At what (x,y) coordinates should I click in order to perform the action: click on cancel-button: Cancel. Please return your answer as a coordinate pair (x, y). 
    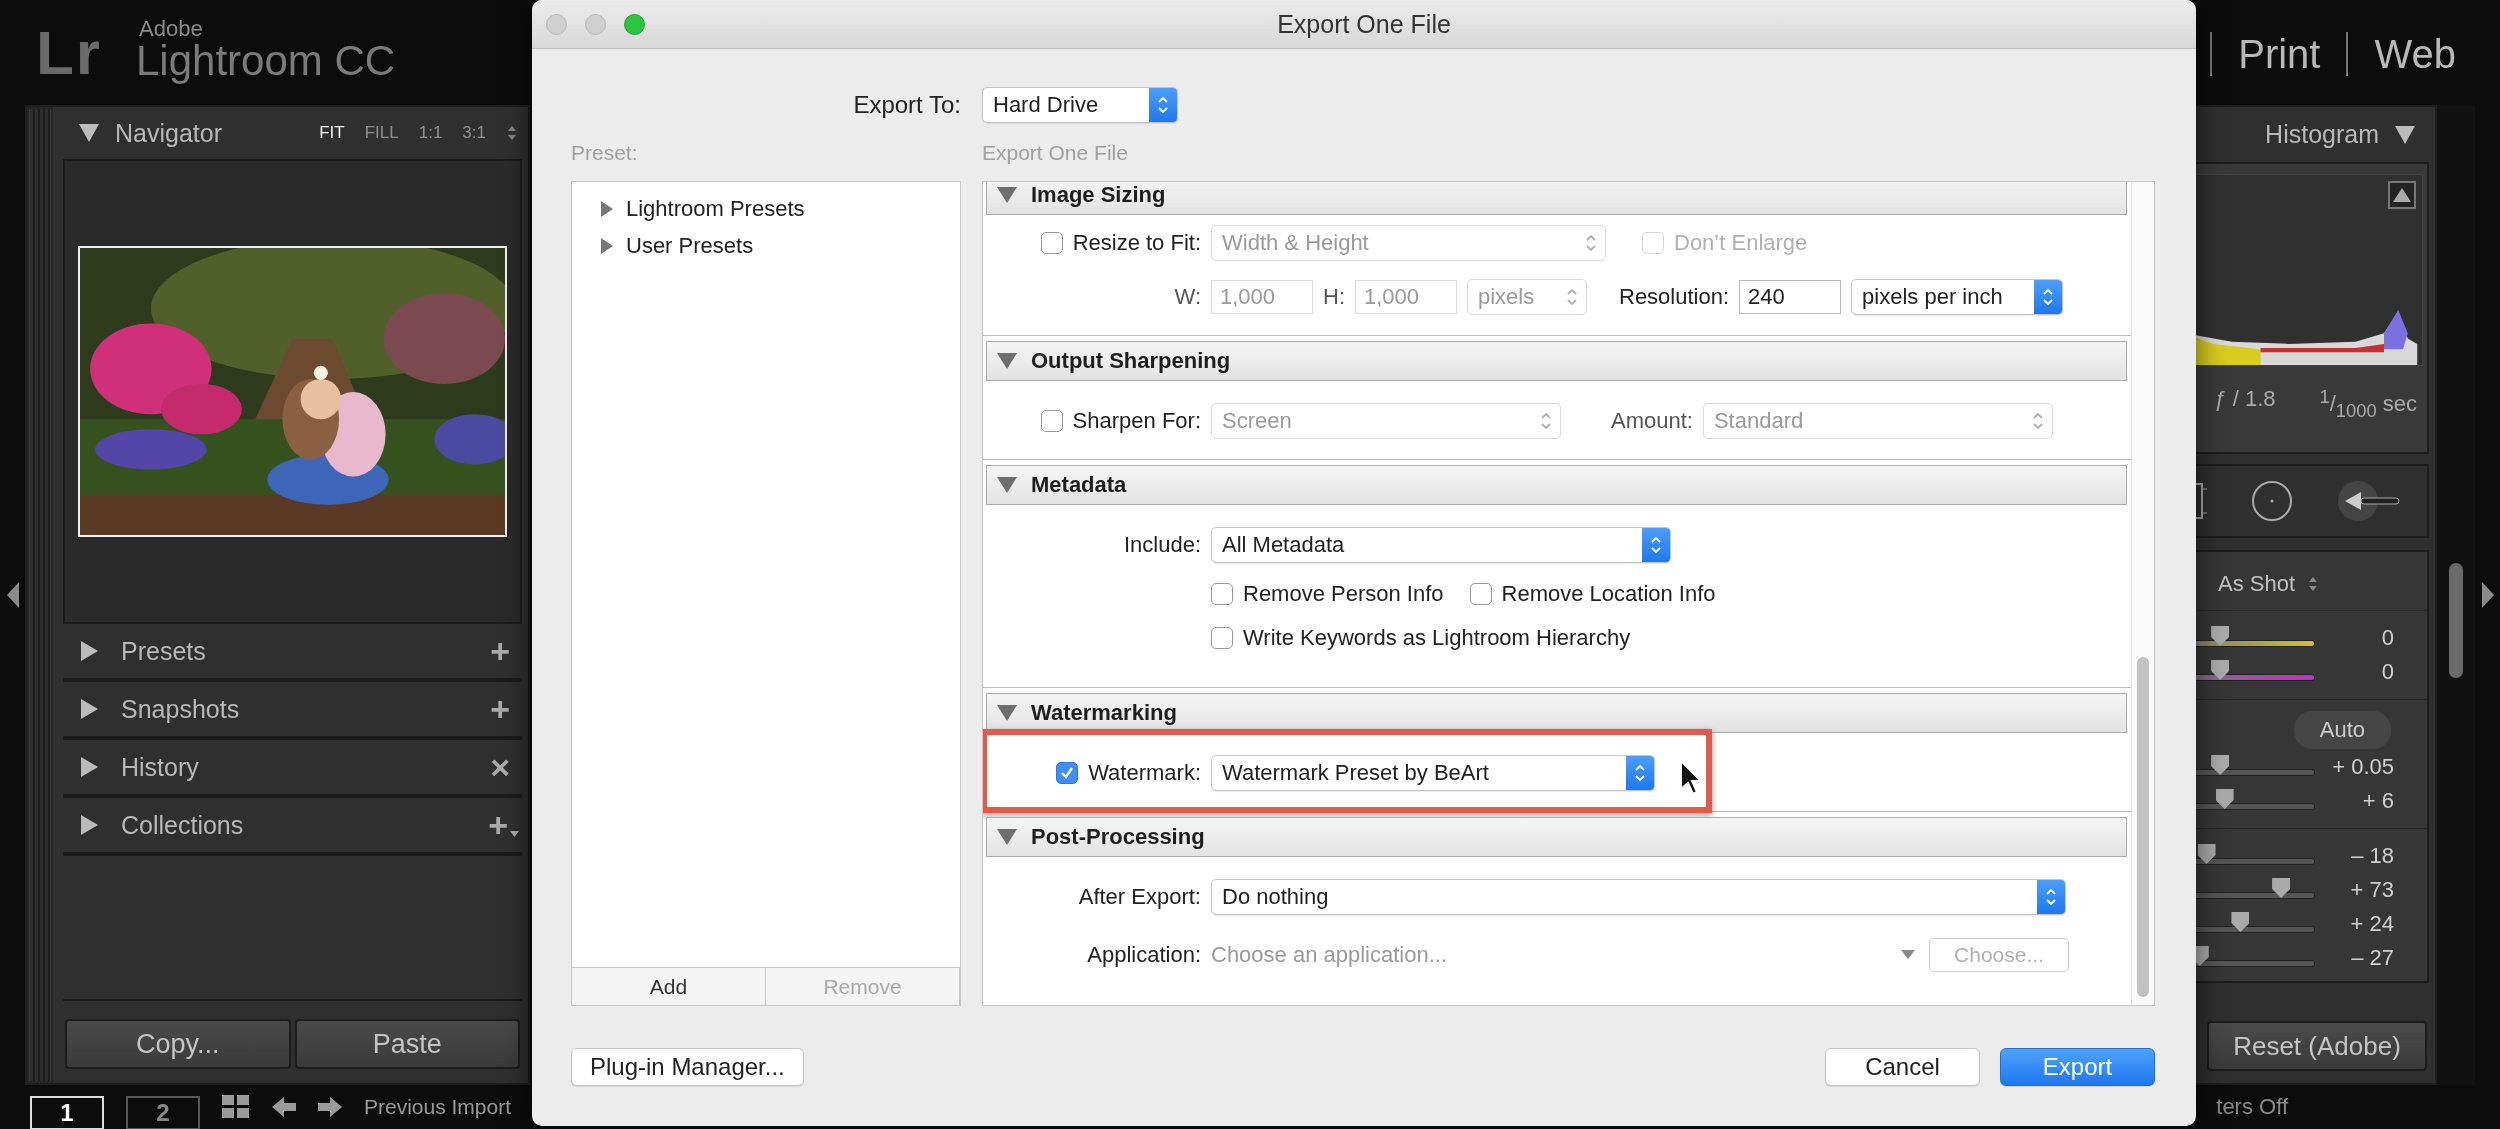
    Looking at the image, I should click on (1902, 1067).